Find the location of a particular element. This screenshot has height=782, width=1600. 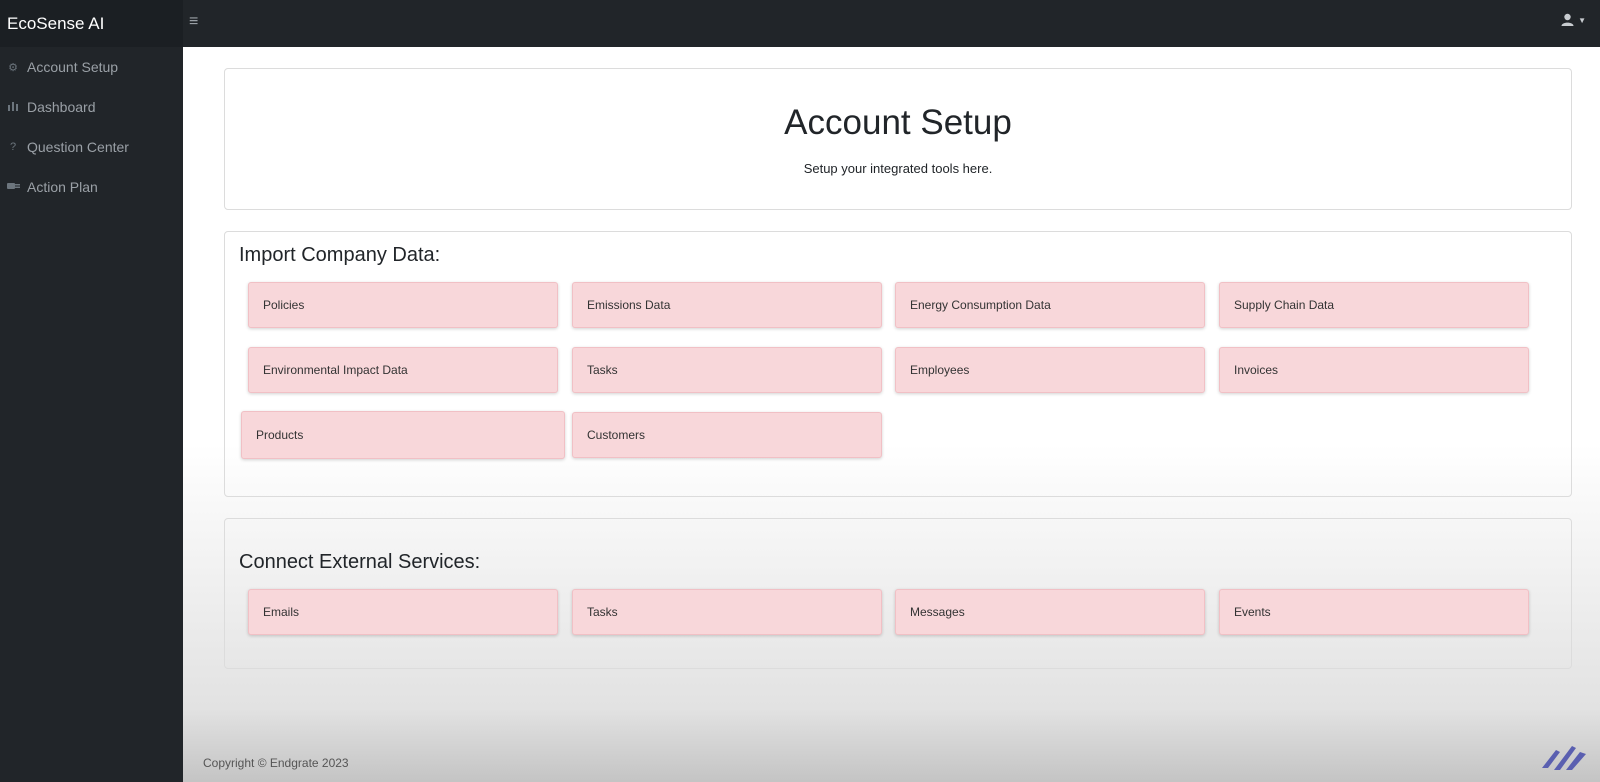

import-tile-emissions-data: Emissions Data is located at coordinates (727, 305).